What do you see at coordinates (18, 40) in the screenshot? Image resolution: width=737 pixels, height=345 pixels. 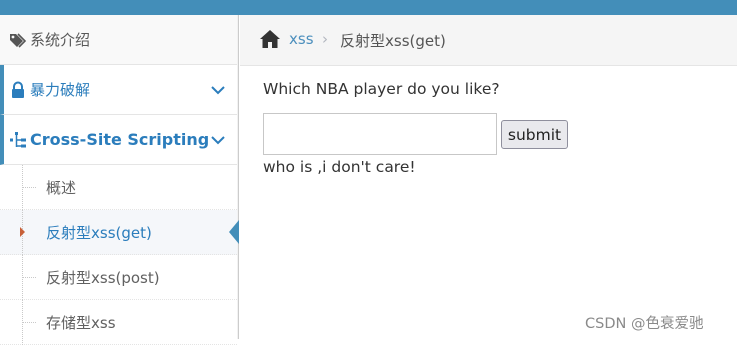 I see `tags-icon` at bounding box center [18, 40].